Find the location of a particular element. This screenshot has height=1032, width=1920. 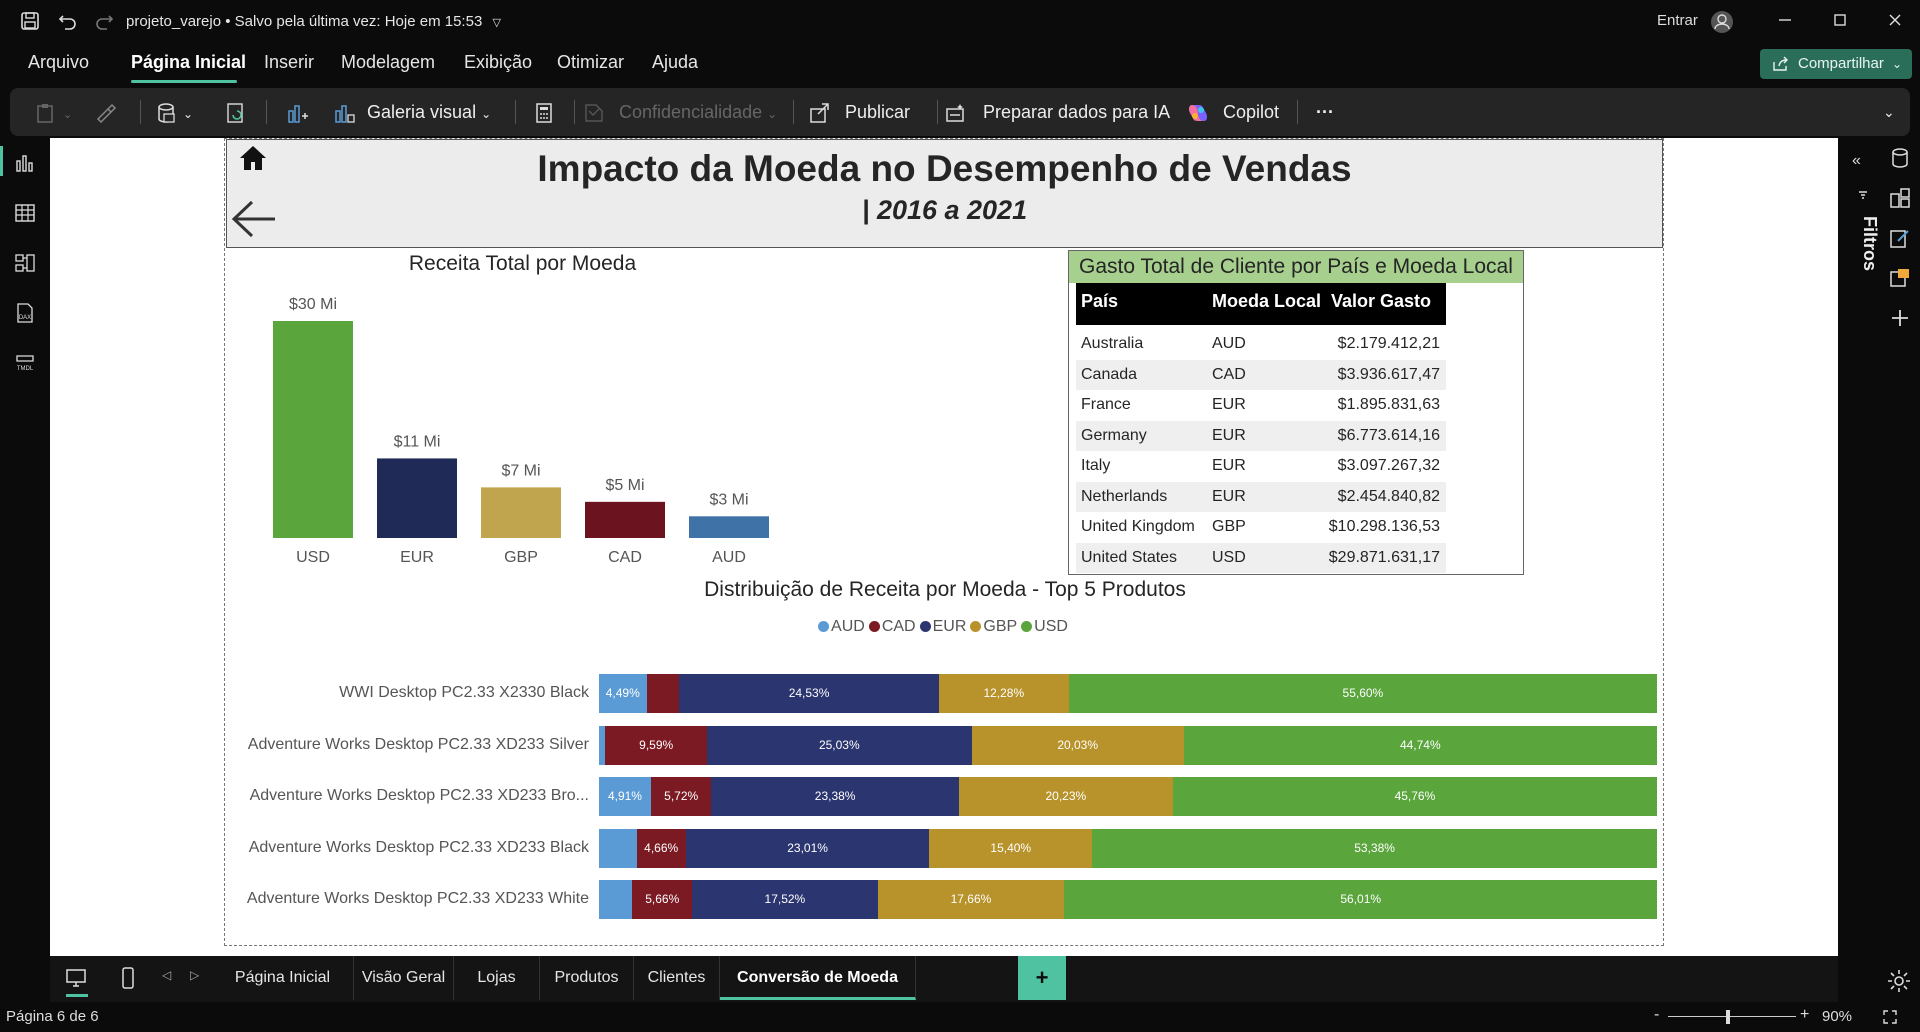

collapse-chevron-icon: « is located at coordinates (1856, 161).